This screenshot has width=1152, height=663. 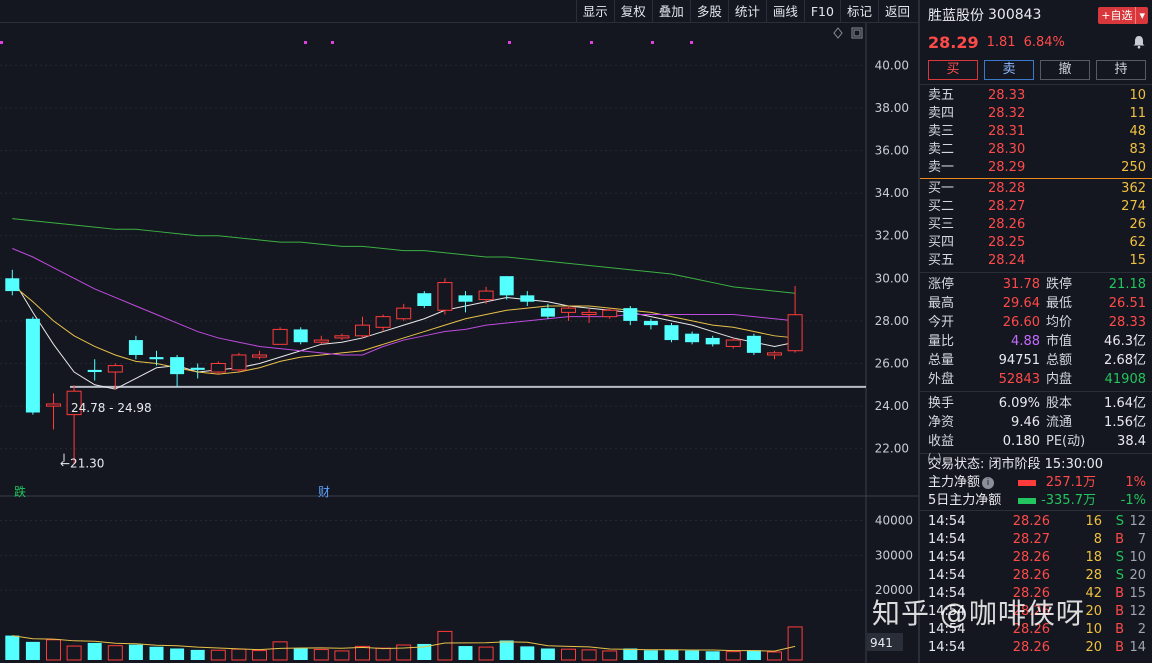 What do you see at coordinates (1036, 168) in the screenshot?
I see `ask-row: 卖一 28.29 250` at bounding box center [1036, 168].